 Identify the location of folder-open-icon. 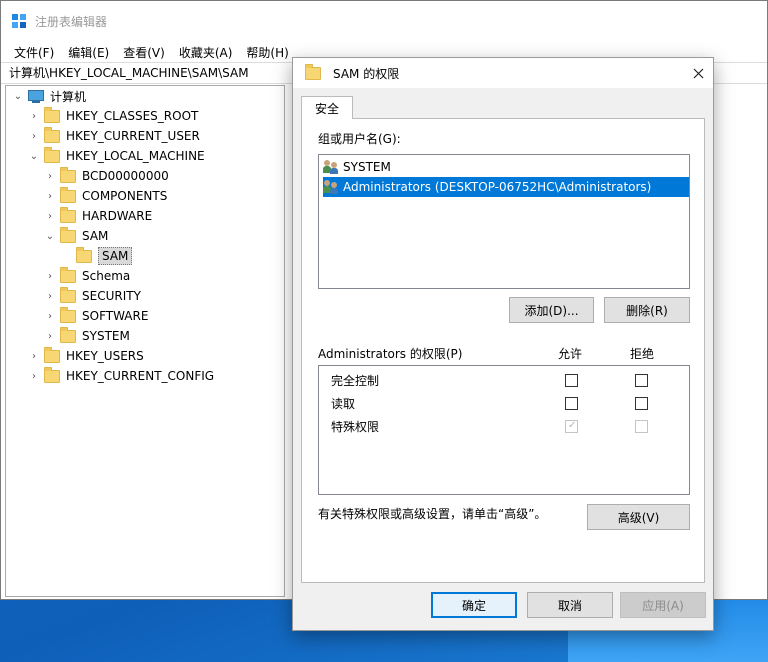
(84, 254).